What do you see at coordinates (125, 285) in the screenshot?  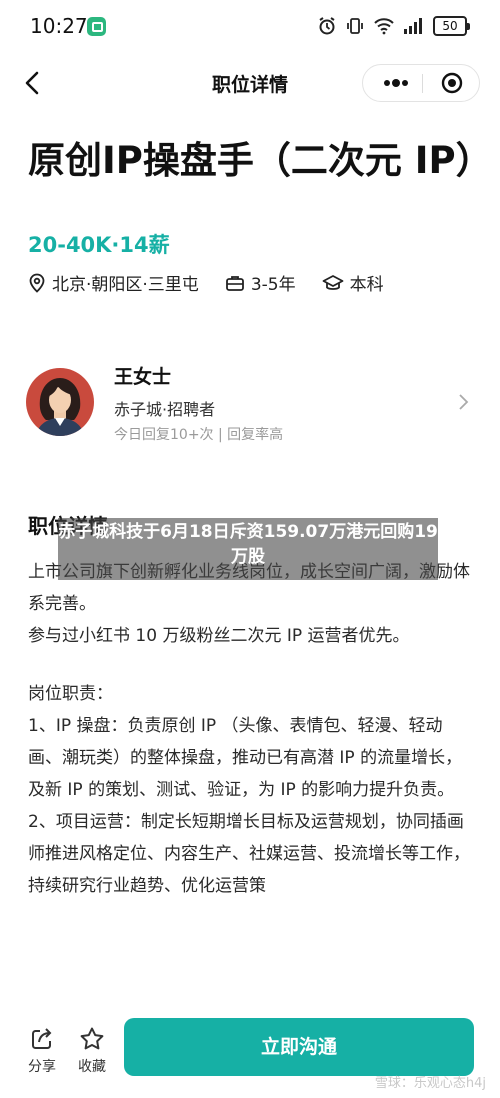 I see `location-text: 北京·朝阳区·三里屯` at bounding box center [125, 285].